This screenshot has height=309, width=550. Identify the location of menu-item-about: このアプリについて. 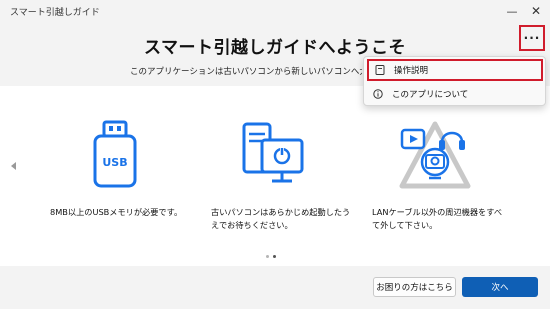
(454, 94).